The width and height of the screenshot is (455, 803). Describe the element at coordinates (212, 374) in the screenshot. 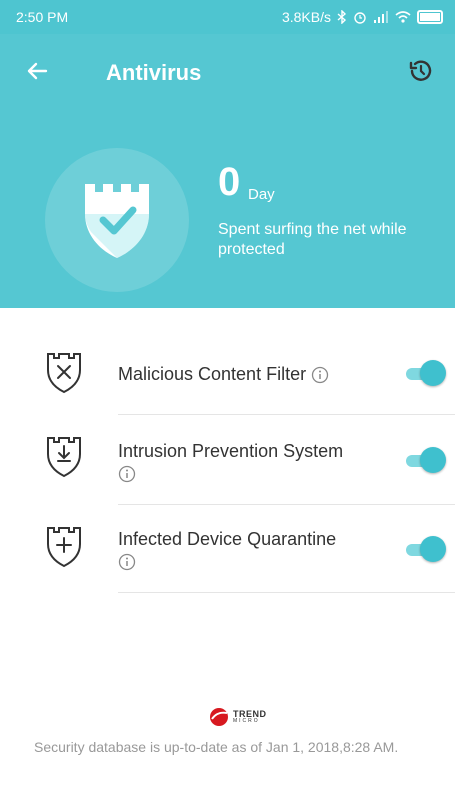

I see `feature-name: Malicious Content Filter` at that location.